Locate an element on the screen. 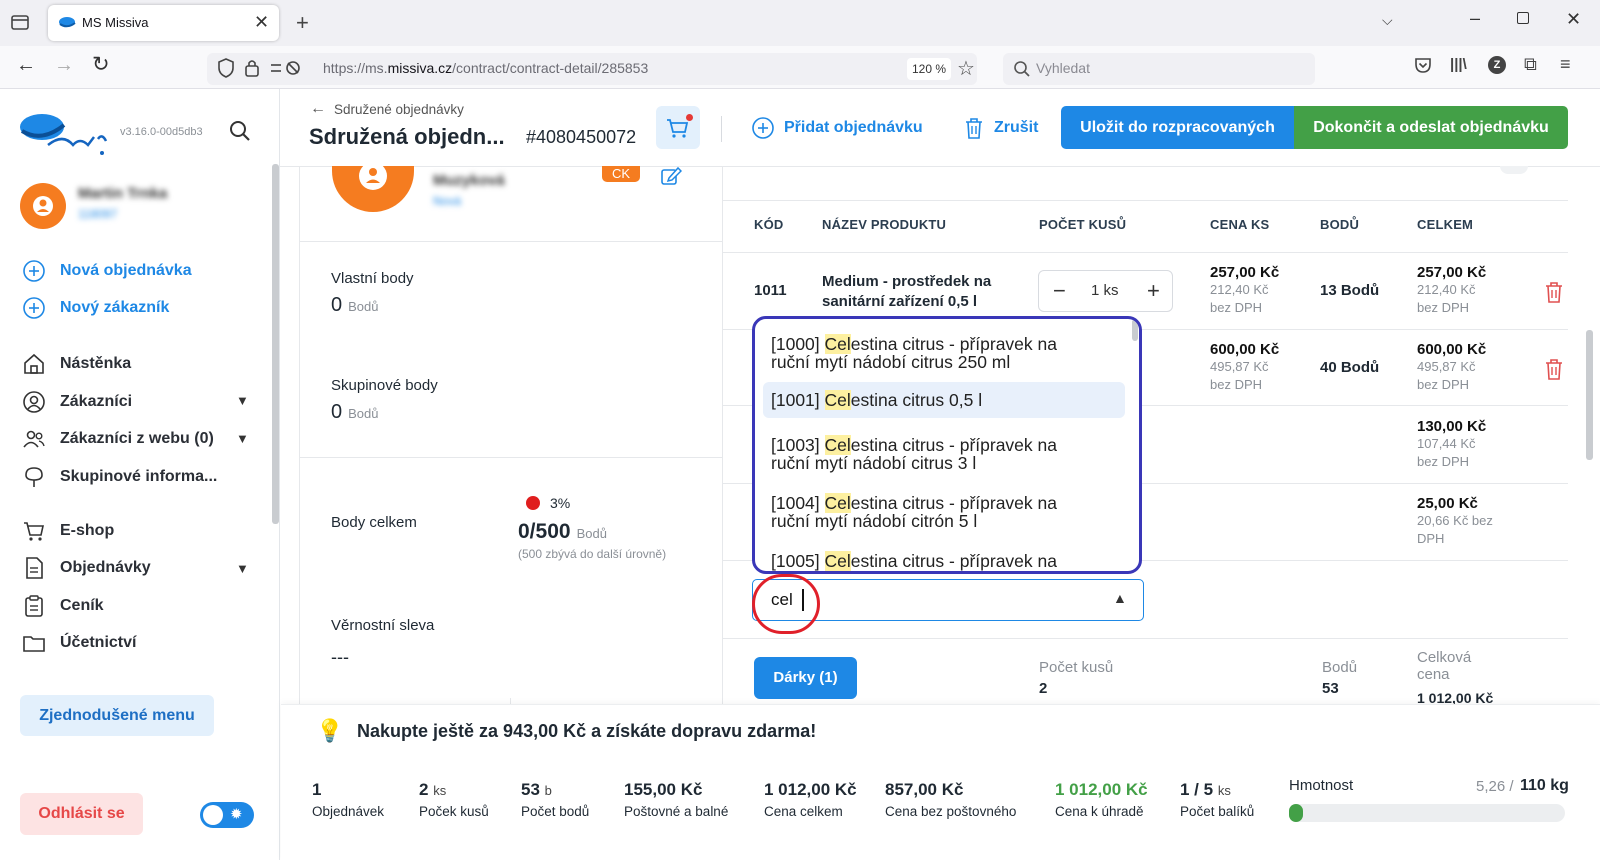  library-icon: |||\ is located at coordinates (1458, 64).